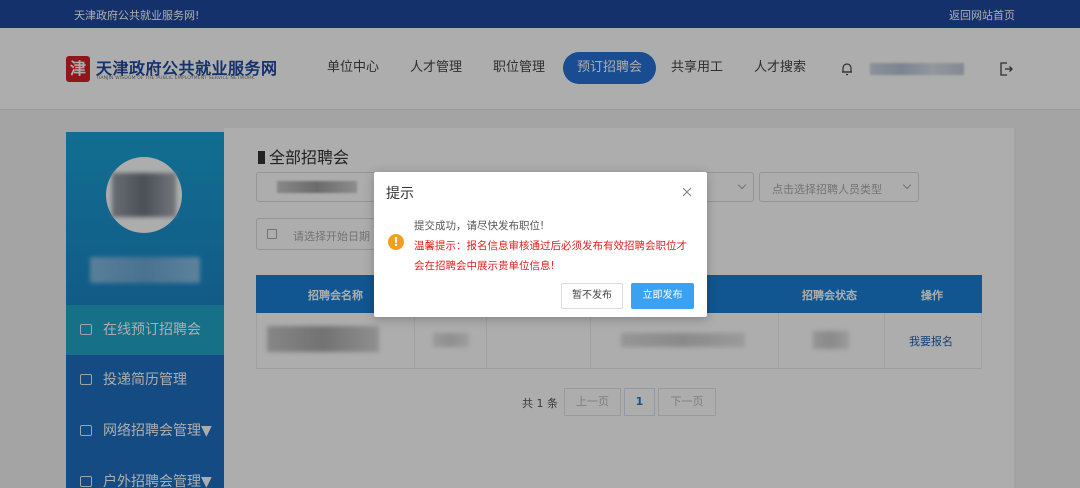 This screenshot has height=488, width=1080. What do you see at coordinates (687, 192) in the screenshot?
I see `close-icon` at bounding box center [687, 192].